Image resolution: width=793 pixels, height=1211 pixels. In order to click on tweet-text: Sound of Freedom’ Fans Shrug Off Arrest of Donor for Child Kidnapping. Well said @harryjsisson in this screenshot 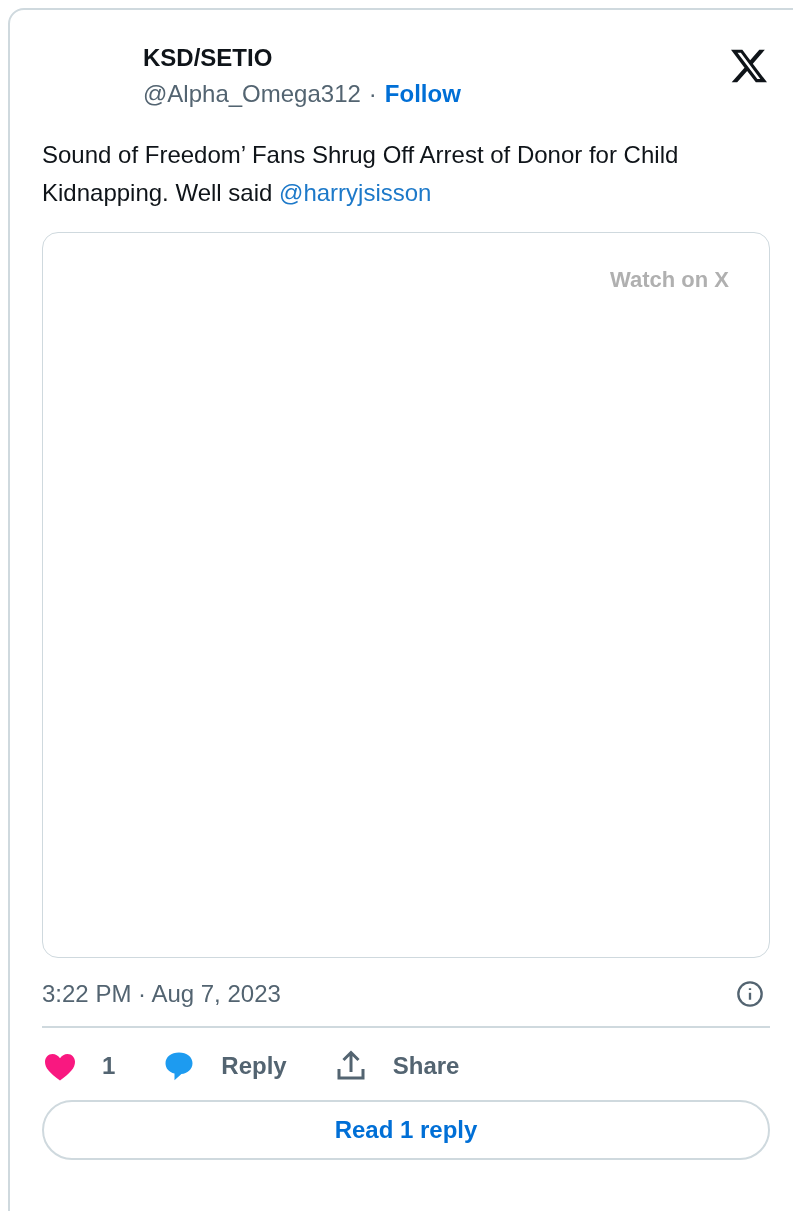, I will do `click(361, 174)`.